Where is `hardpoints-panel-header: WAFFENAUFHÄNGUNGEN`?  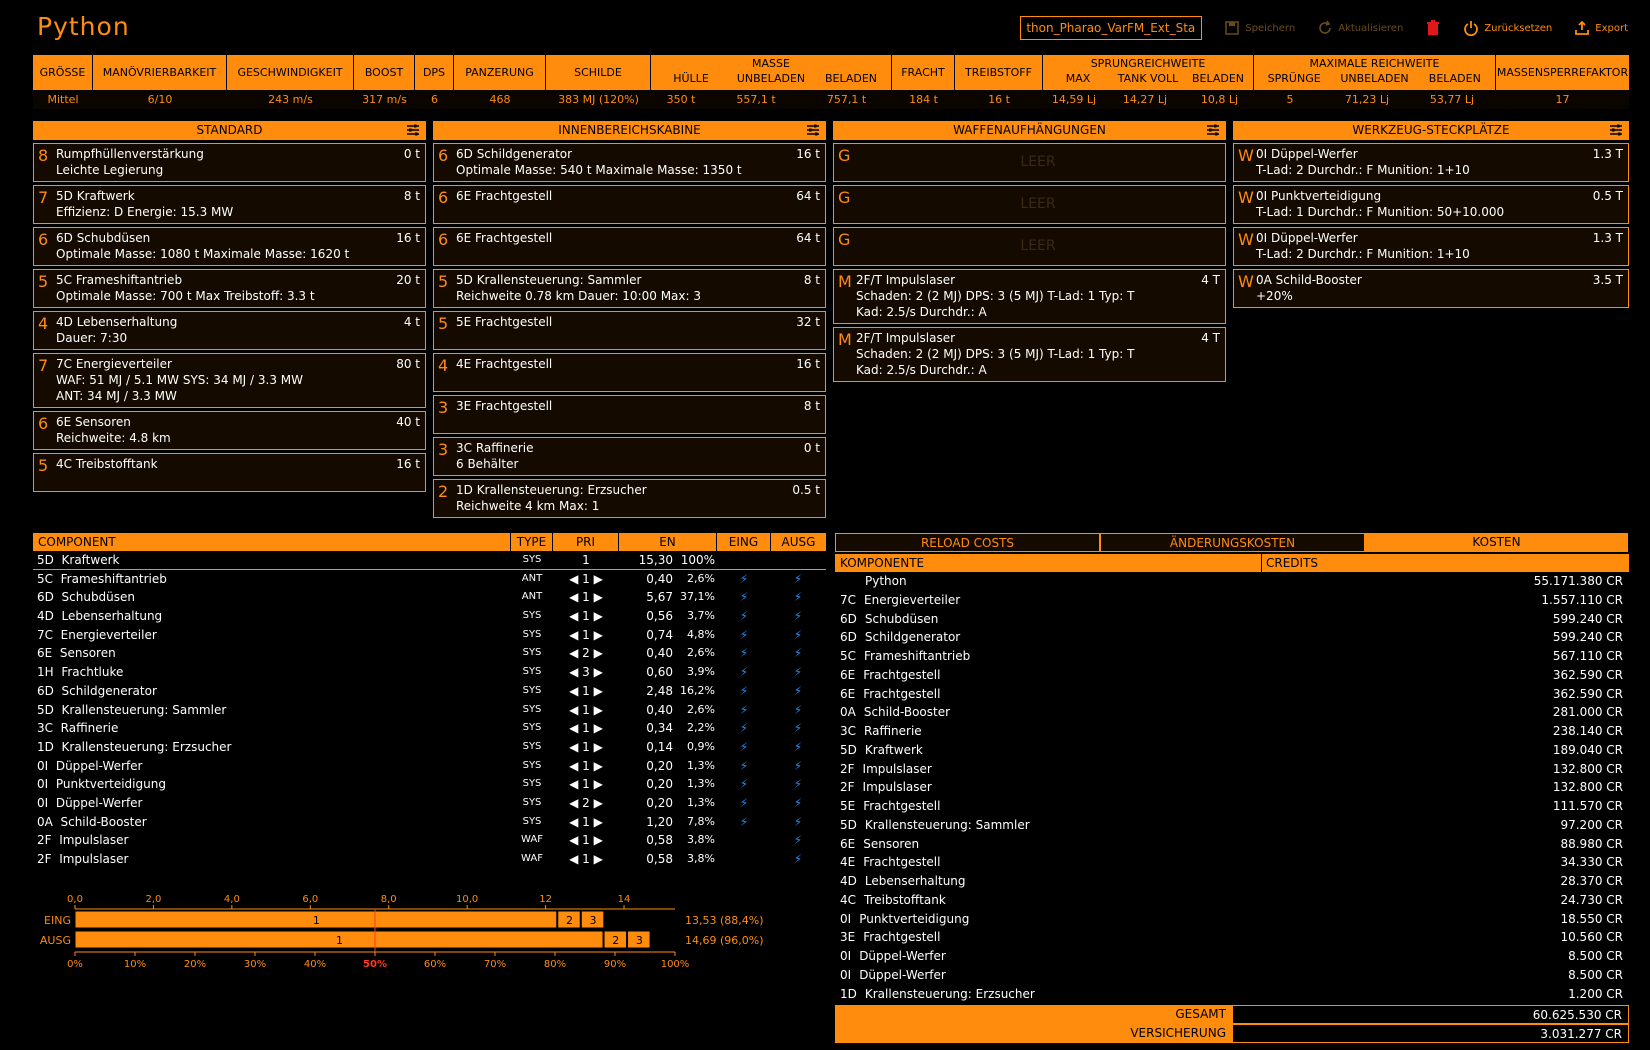 hardpoints-panel-header: WAFFENAUFHÄNGUNGEN is located at coordinates (1029, 130).